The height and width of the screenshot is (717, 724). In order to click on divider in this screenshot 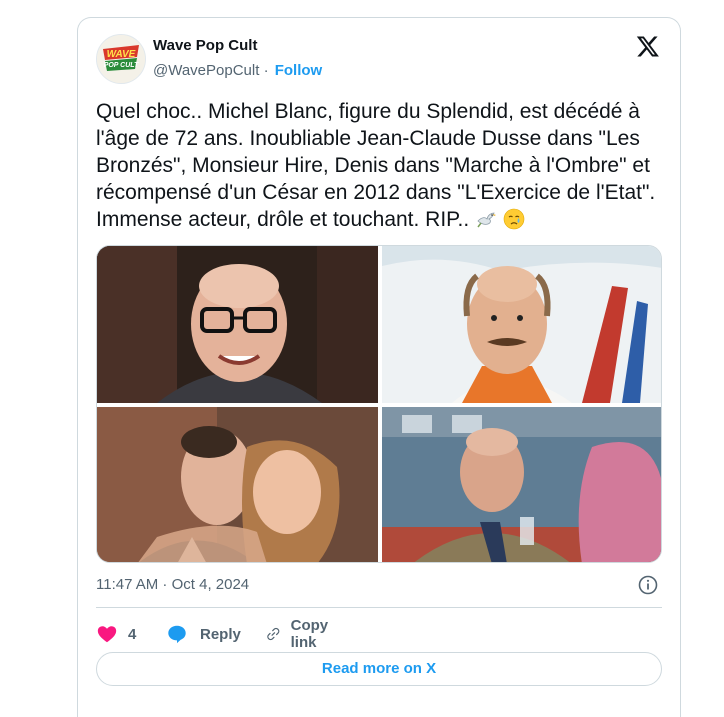, I will do `click(379, 607)`.